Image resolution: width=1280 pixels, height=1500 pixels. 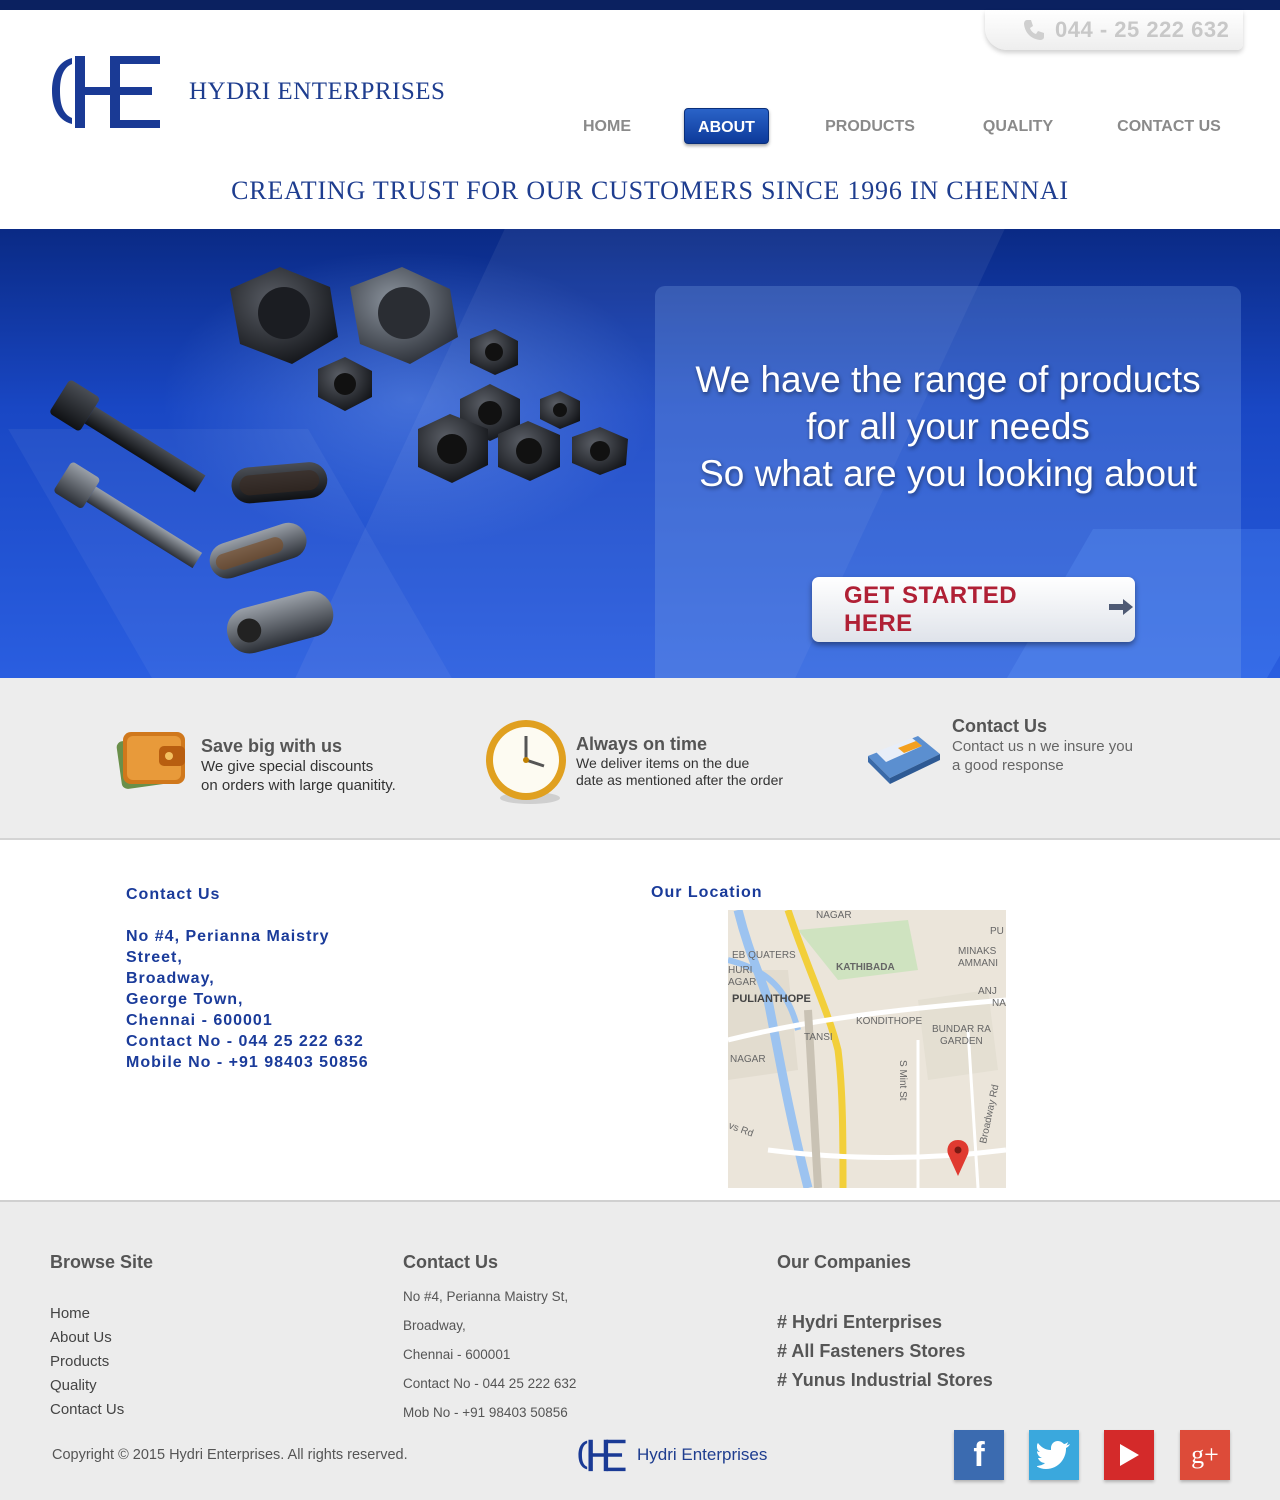 I want to click on address-line: Street,, so click(x=154, y=957).